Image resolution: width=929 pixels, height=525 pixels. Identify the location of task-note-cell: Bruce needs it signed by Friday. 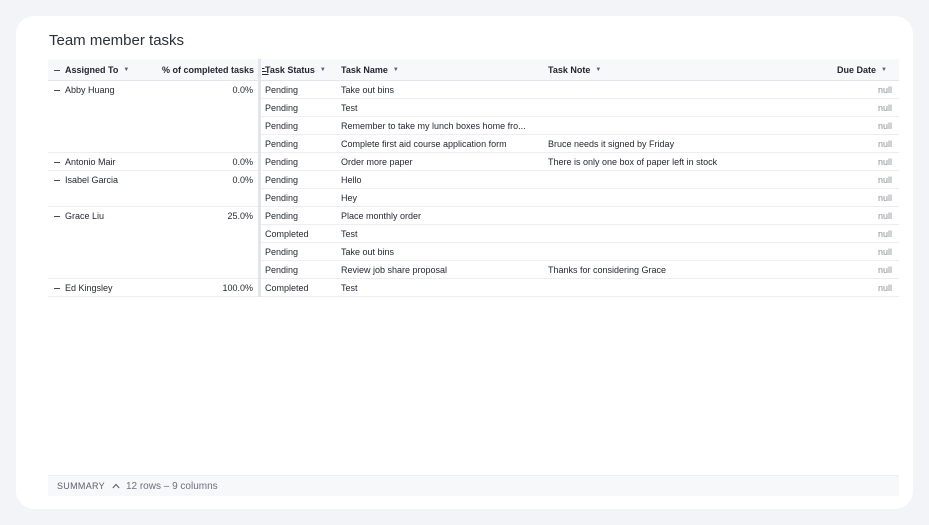
(688, 144).